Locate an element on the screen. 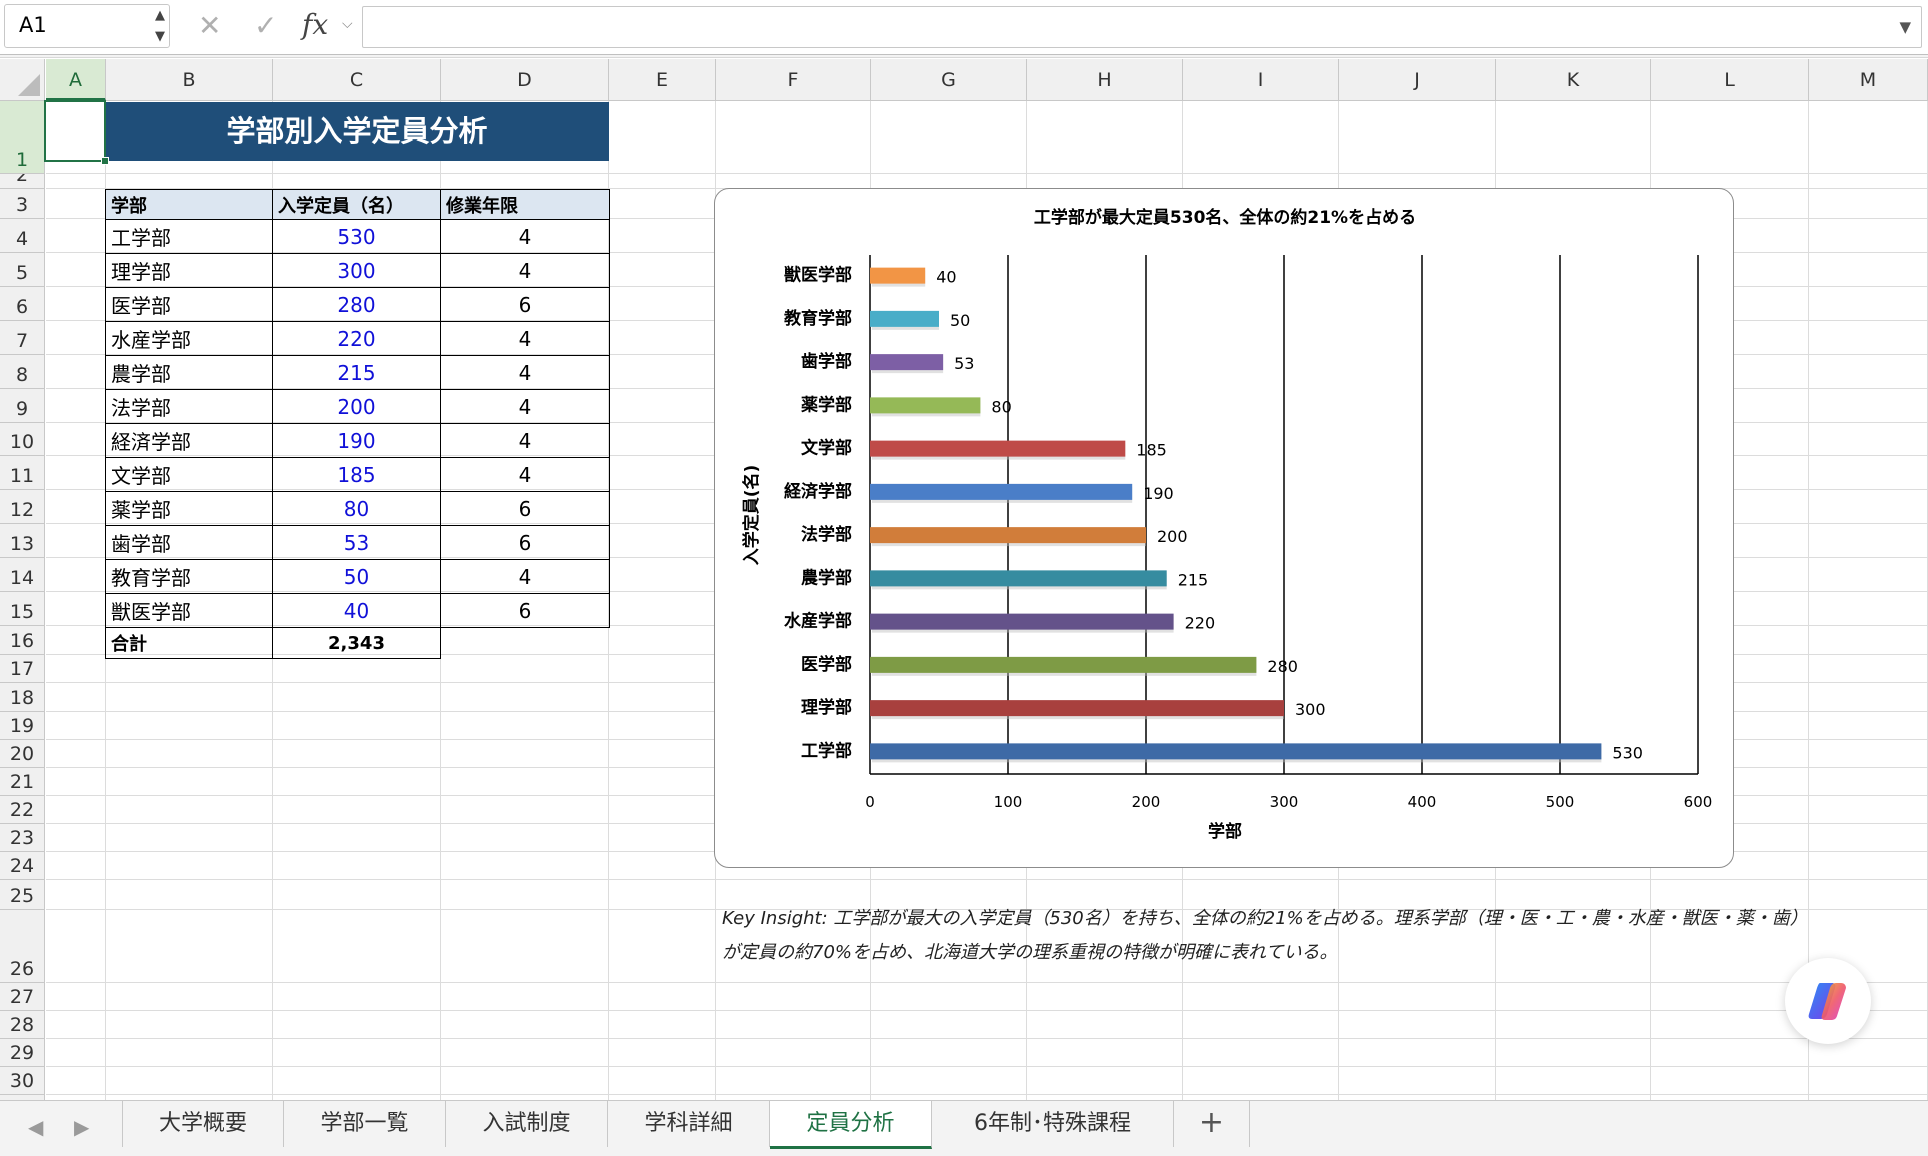  capacity-cell: 280 is located at coordinates (356, 304).